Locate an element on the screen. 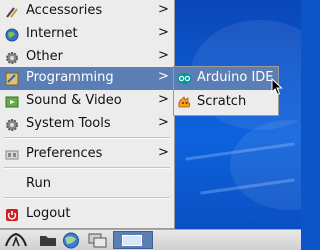  menu-item-programming: Programming > is located at coordinates (87, 78).